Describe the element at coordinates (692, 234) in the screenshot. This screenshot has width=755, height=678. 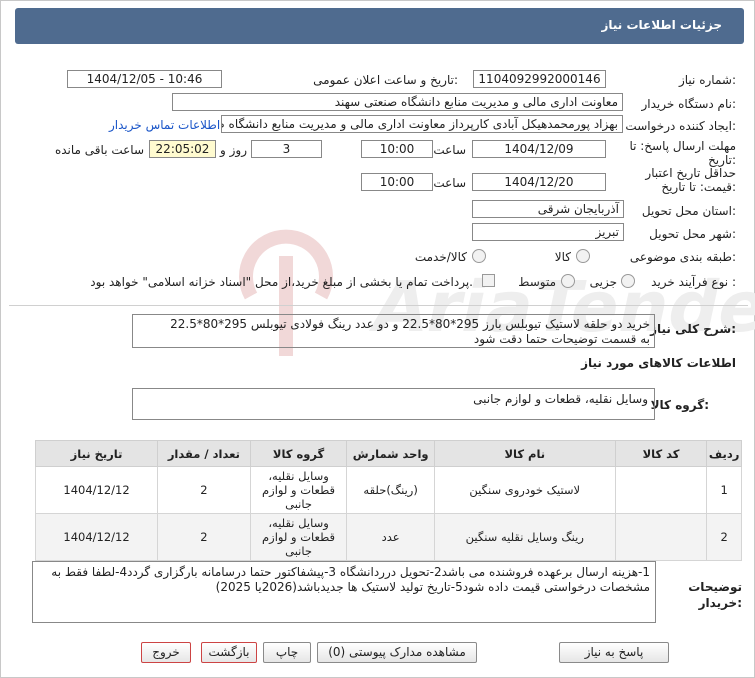
I see `city-label: شهر محل تحویل:` at that location.